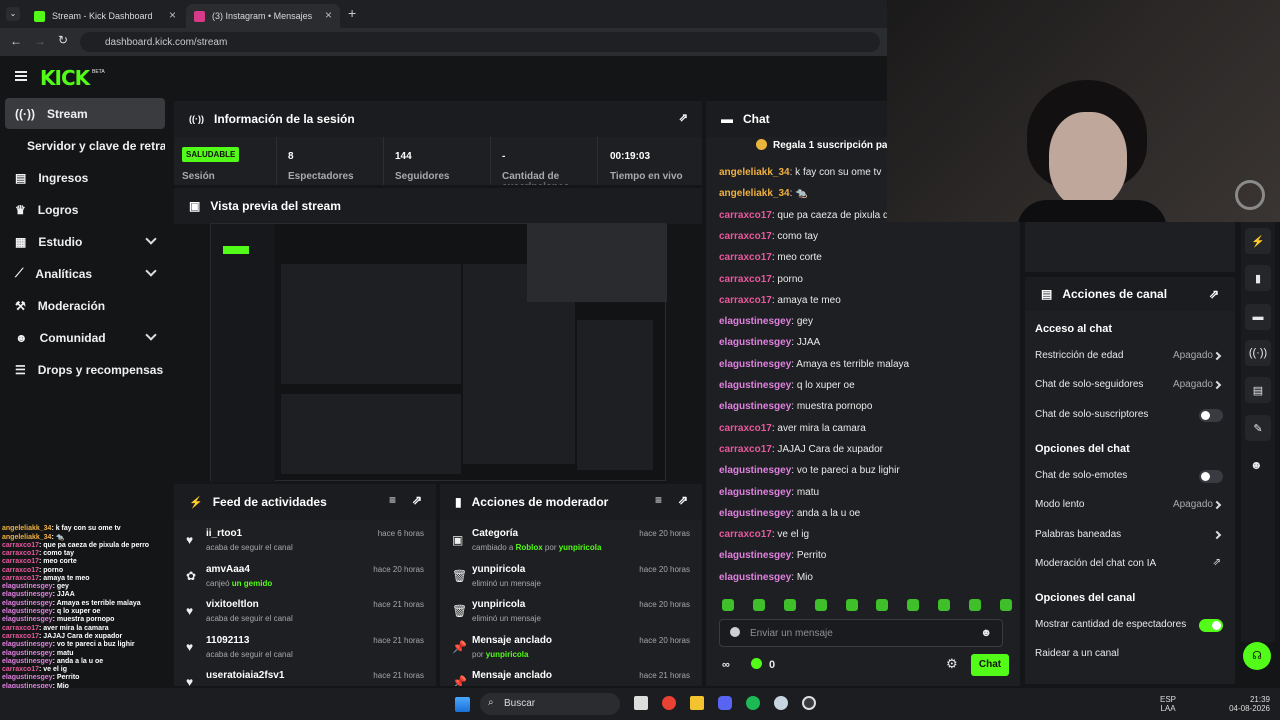 This screenshot has height=720, width=1280. What do you see at coordinates (1130, 564) in the screenshot?
I see `channel-option-row: Moderación del chat con IA ⇗` at bounding box center [1130, 564].